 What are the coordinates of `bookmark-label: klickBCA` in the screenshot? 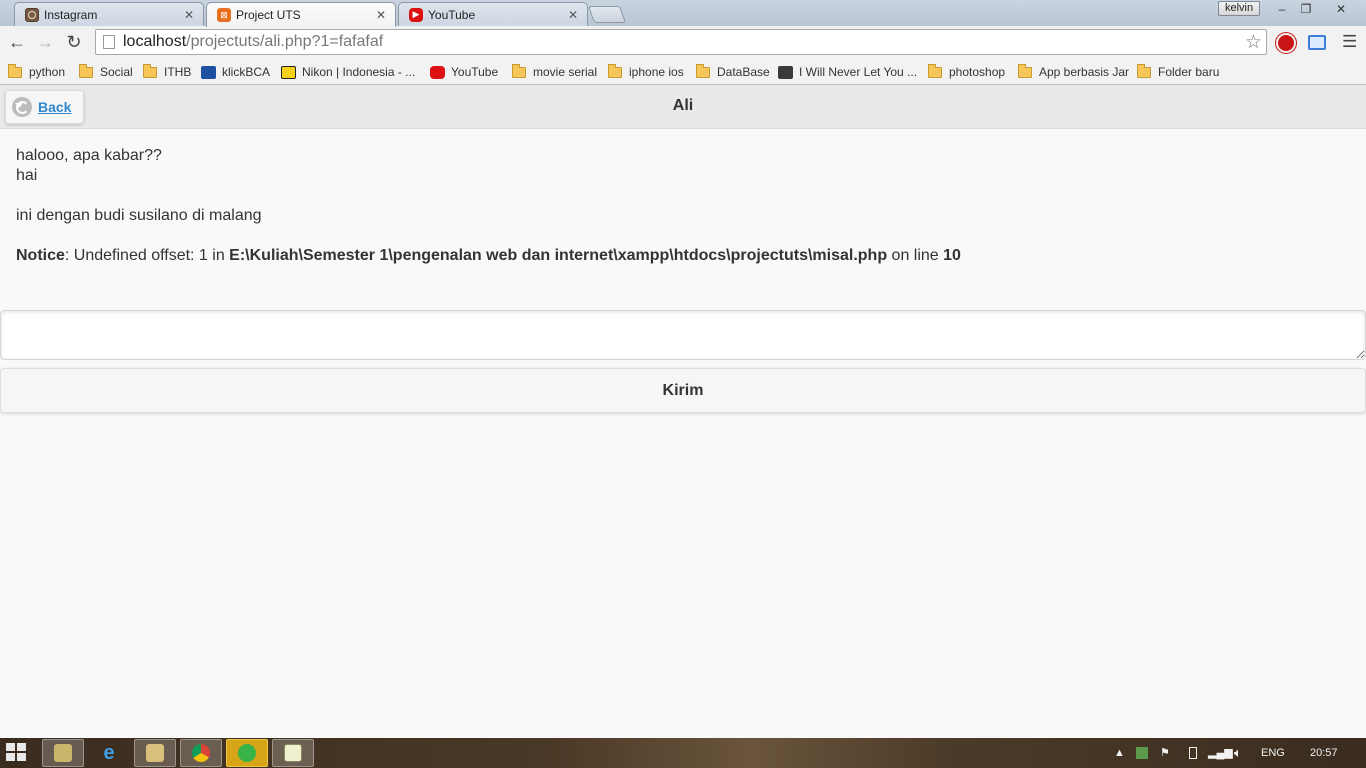 It's located at (246, 72).